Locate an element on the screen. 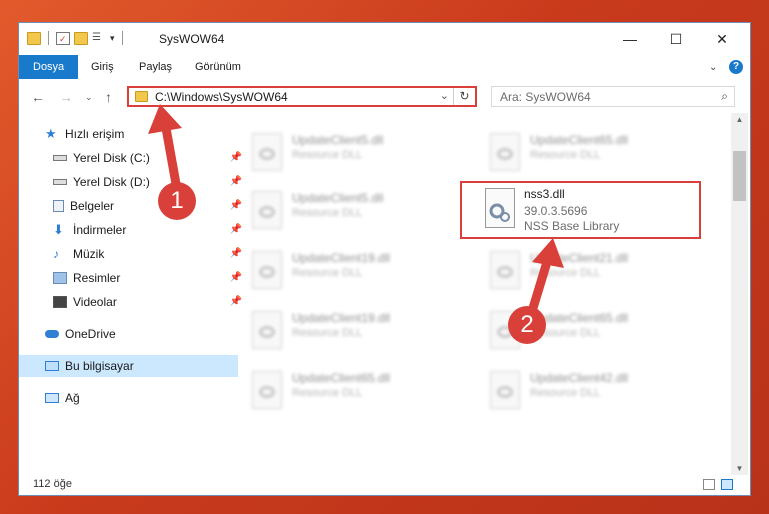 The height and width of the screenshot is (514, 769). computer-icon is located at coordinates (52, 366).